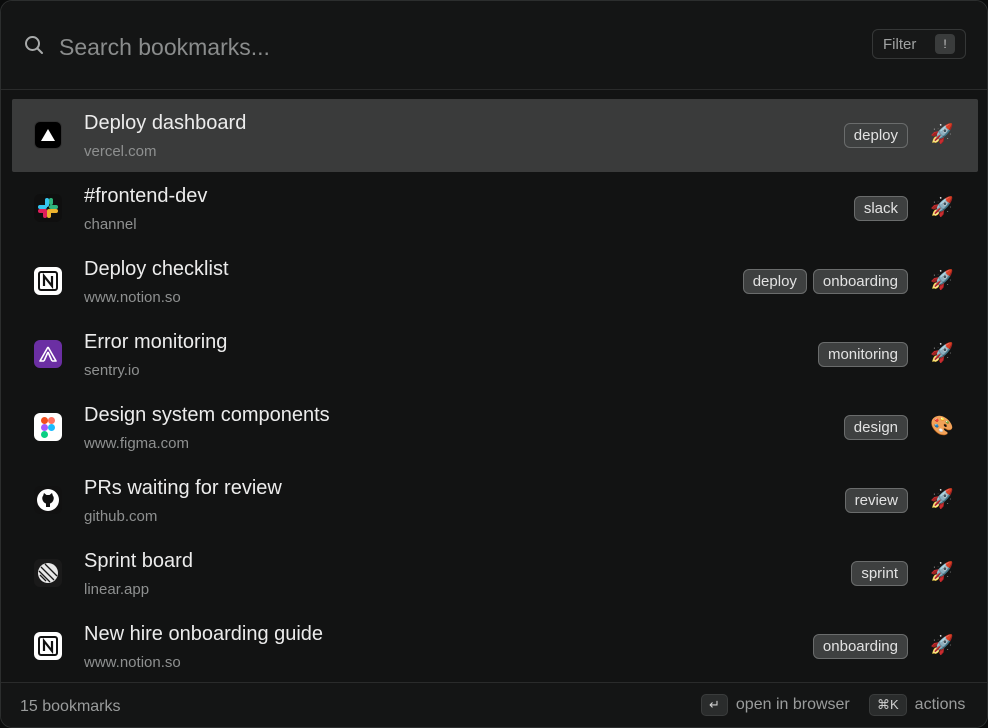 This screenshot has width=988, height=728. I want to click on tag-badge: design, so click(875, 427).